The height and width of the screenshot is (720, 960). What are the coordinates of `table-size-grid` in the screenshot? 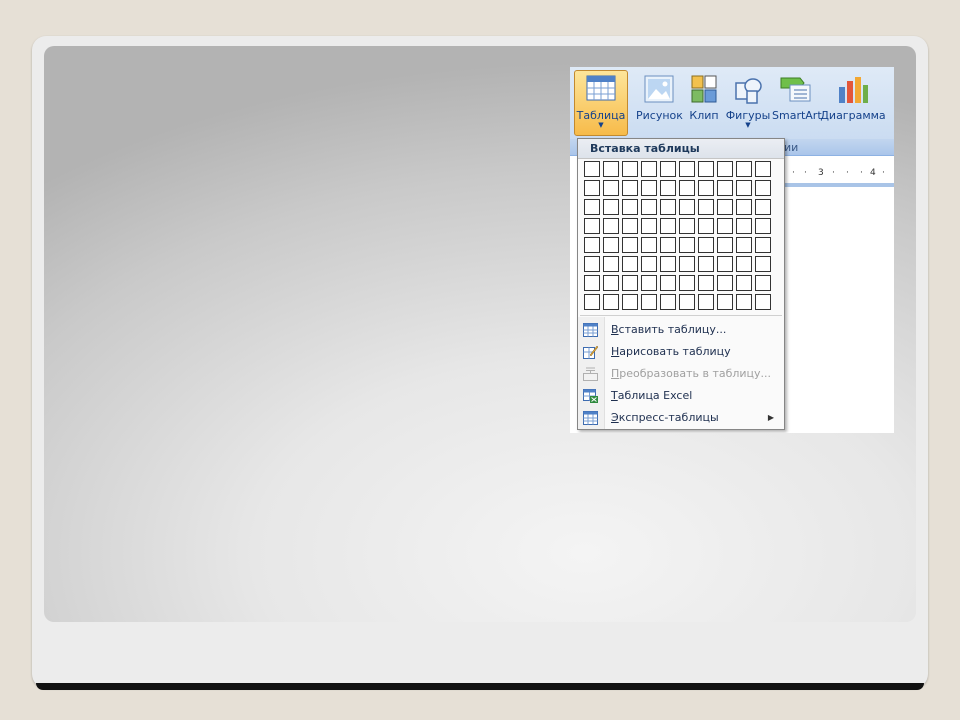 It's located at (677, 235).